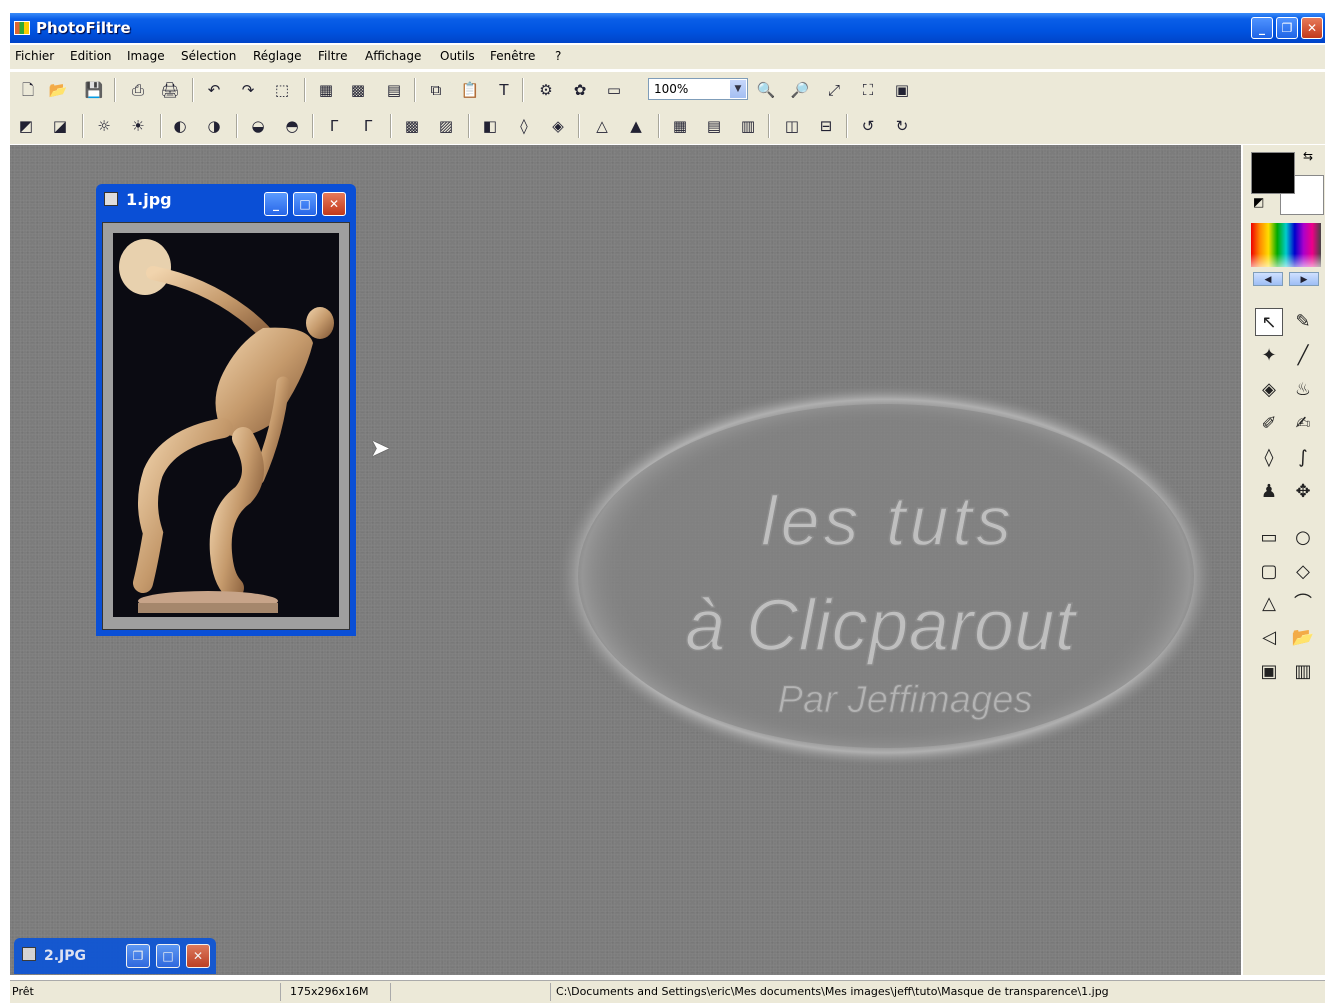 The height and width of the screenshot is (1003, 1325). I want to click on spray-tool: ♨, so click(1303, 390).